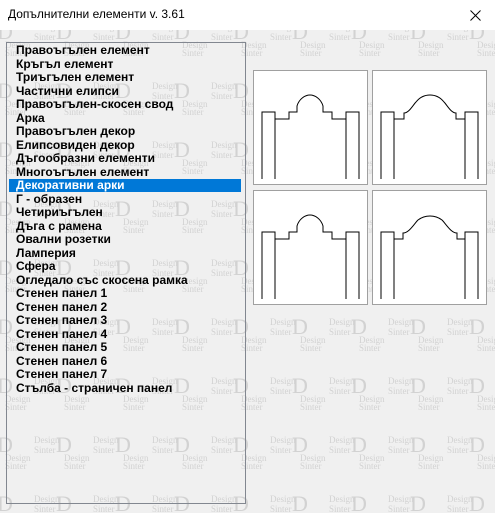  Describe the element at coordinates (125, 50) in the screenshot. I see `list-item: Правоъгълен елемент` at that location.